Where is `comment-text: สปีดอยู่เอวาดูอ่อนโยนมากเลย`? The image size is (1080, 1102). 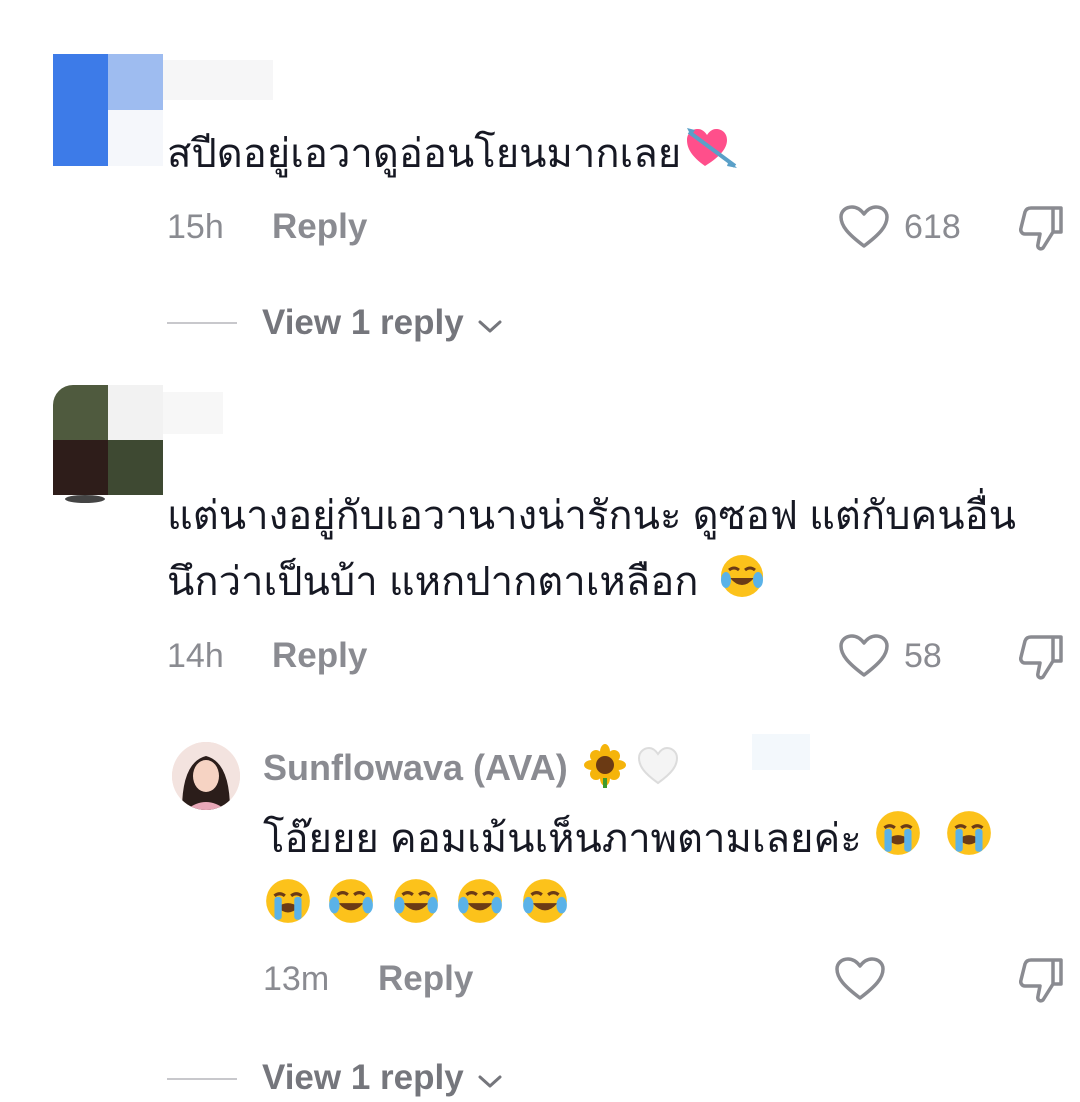 comment-text: สปีดอยู่เอวาดูอ่อนโยนมากเลย is located at coordinates (424, 154).